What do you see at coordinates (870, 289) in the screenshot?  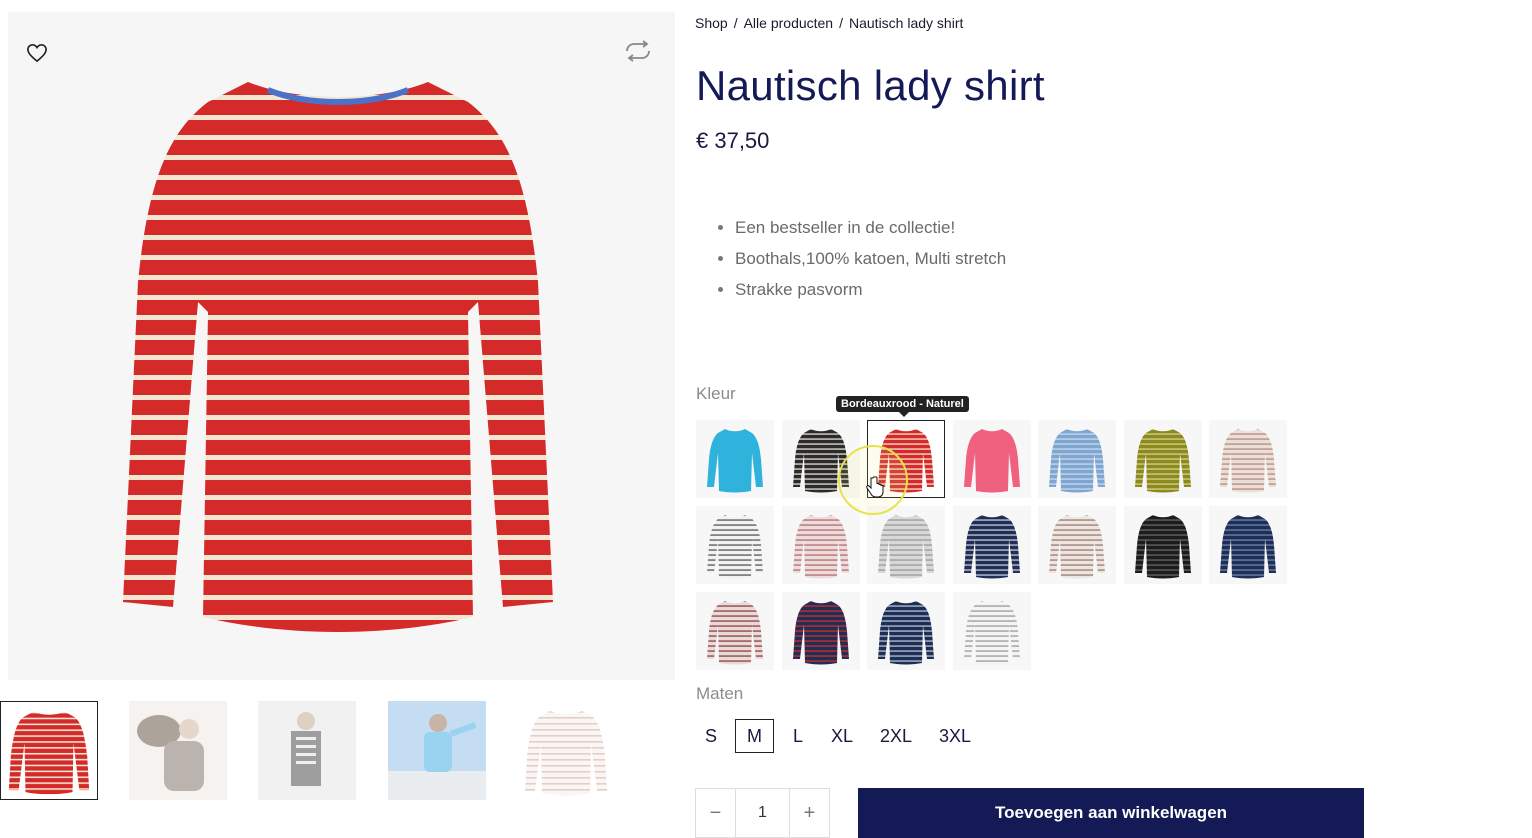 I see `feature-item: Strakke pasvorm` at bounding box center [870, 289].